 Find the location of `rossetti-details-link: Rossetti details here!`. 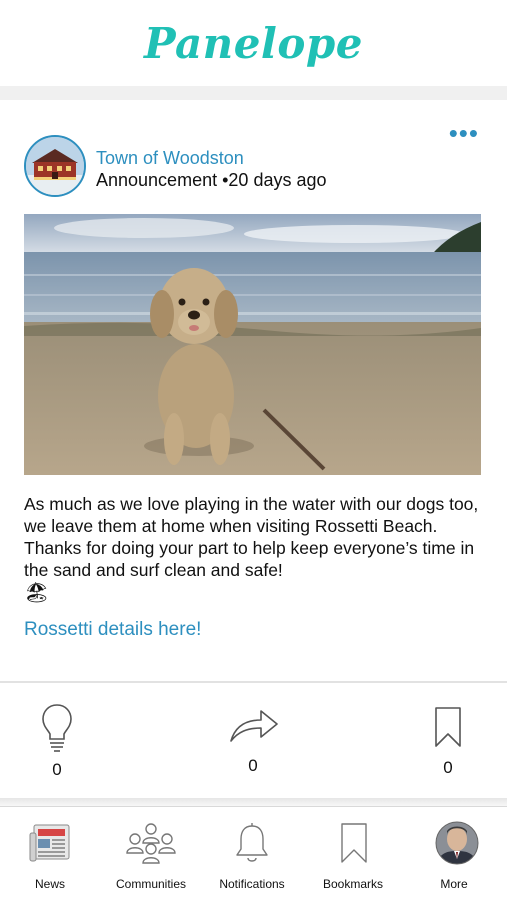

rossetti-details-link: Rossetti details here! is located at coordinates (112, 630).